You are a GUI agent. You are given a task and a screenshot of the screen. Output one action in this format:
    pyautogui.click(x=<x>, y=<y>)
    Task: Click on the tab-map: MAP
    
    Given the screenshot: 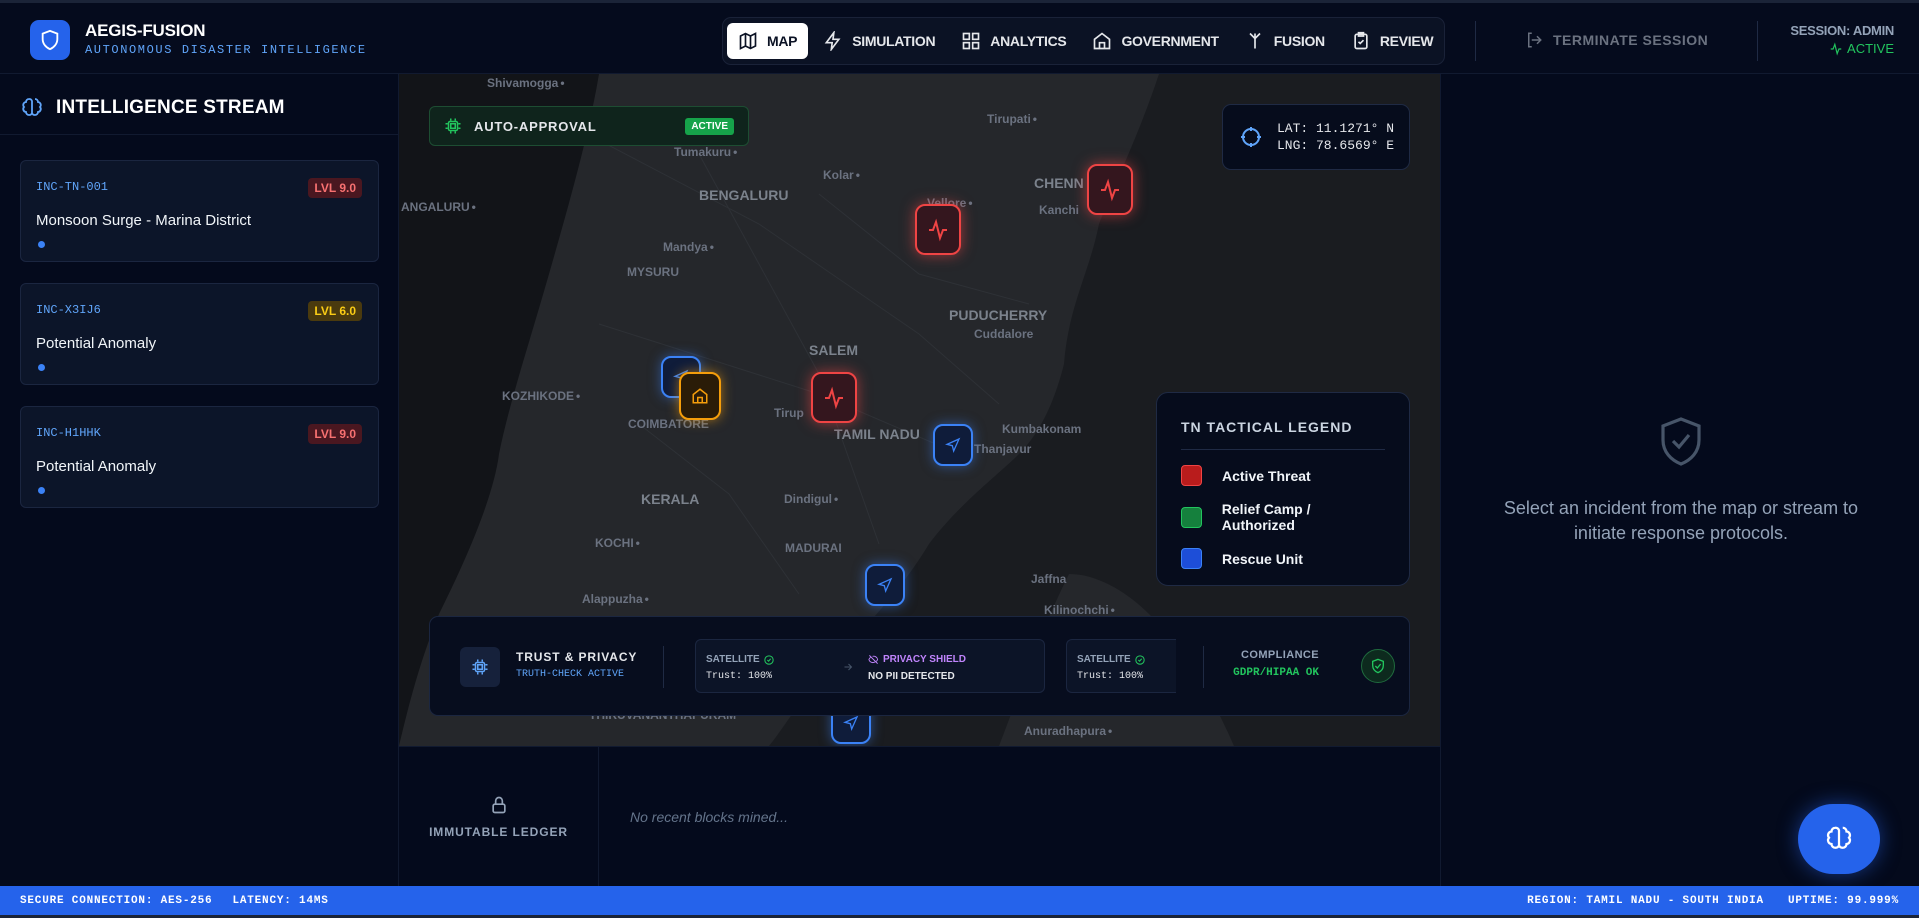 What is the action you would take?
    pyautogui.click(x=768, y=41)
    